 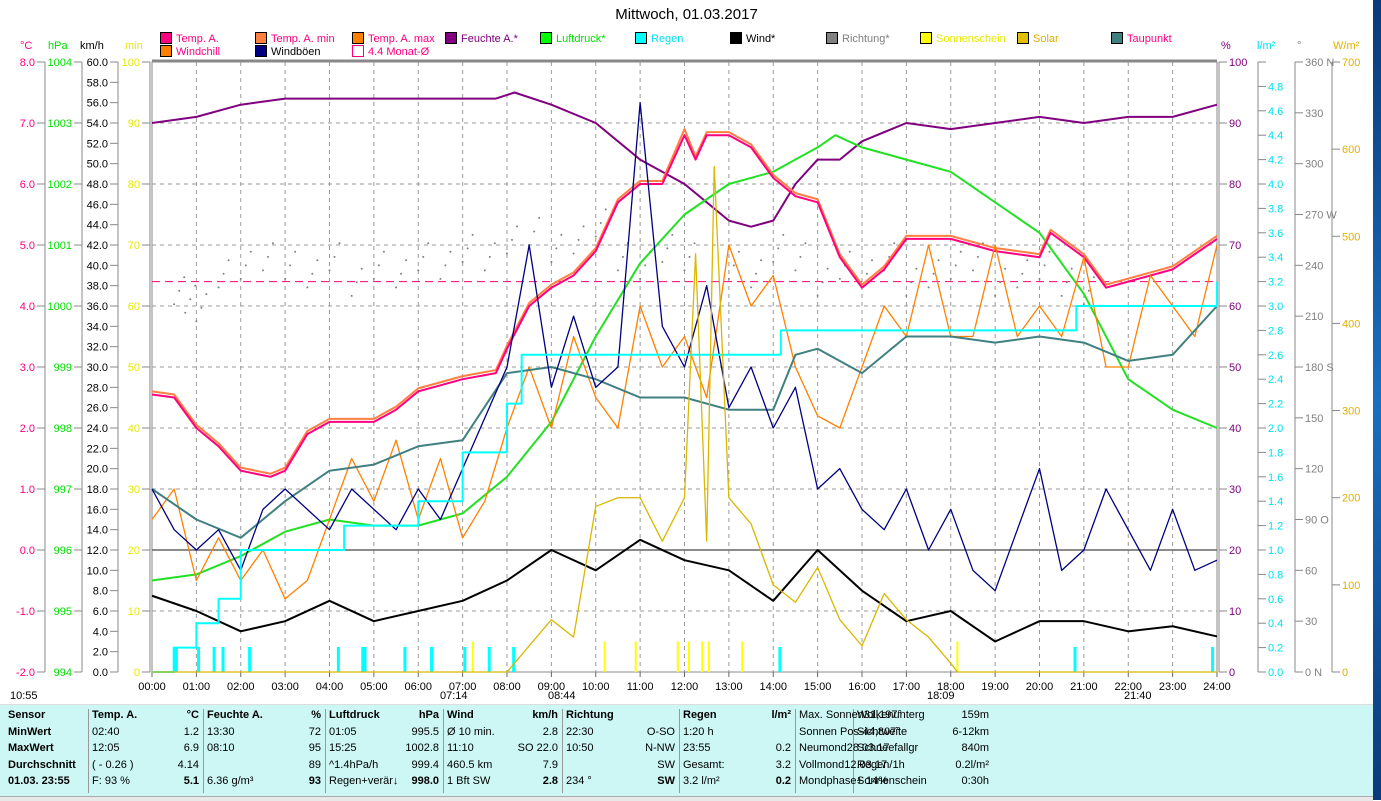 I want to click on stats-value: 0:30h, so click(x=975, y=781).